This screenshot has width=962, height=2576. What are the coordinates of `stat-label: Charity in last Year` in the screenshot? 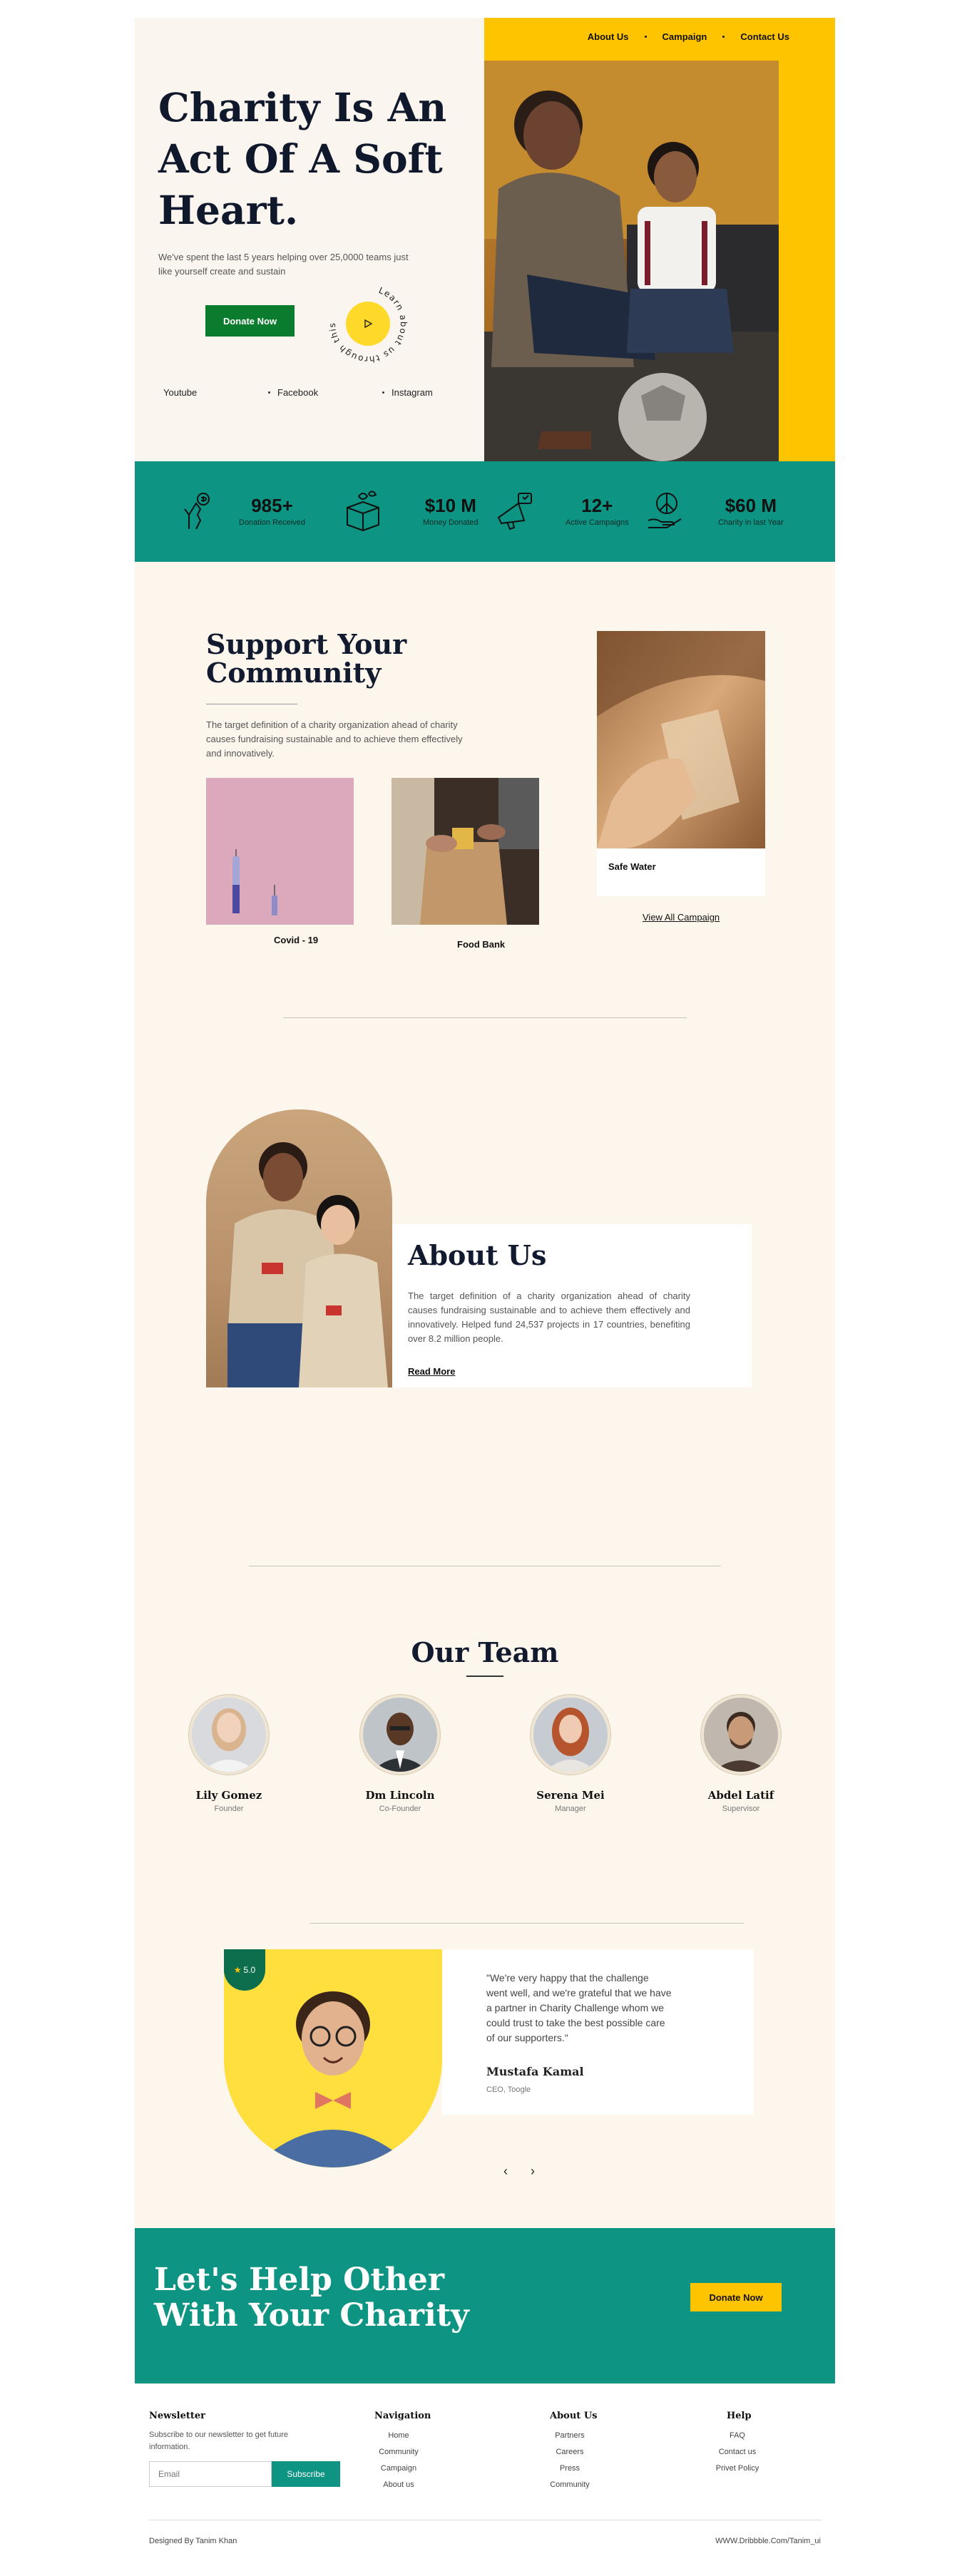 It's located at (751, 522).